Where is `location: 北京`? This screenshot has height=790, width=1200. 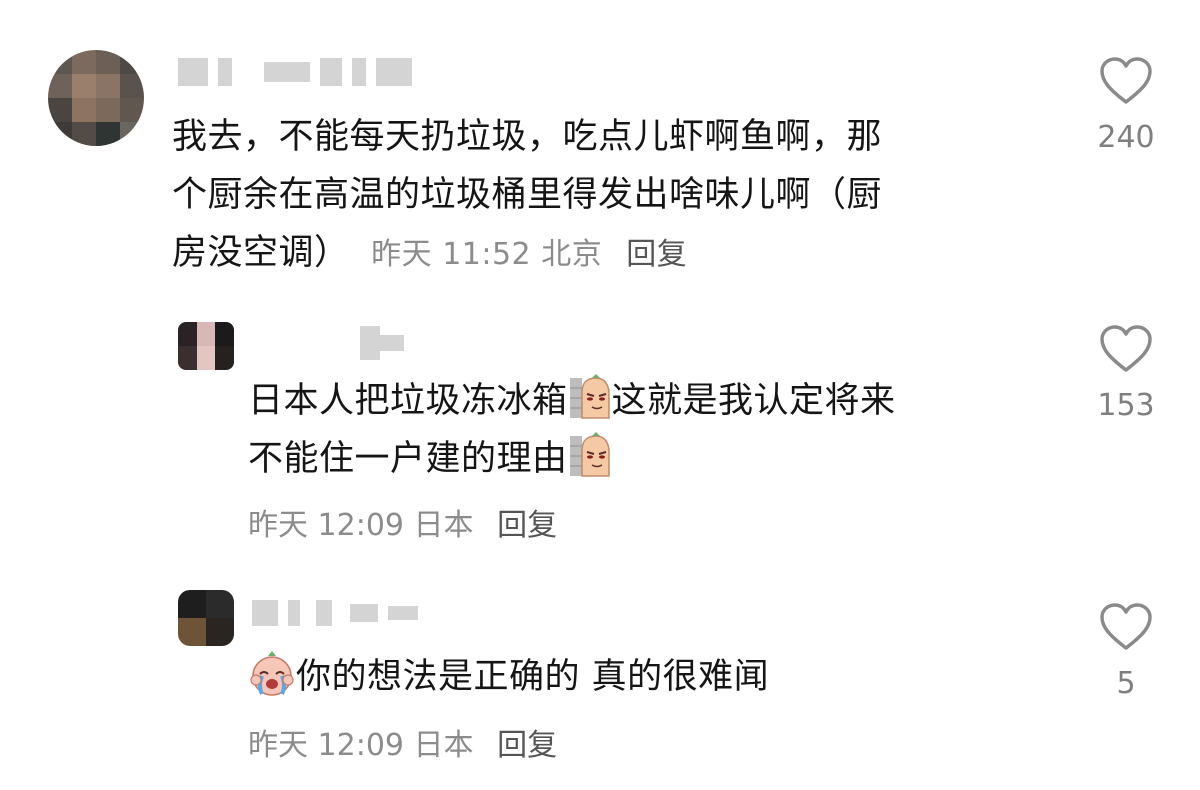 location: 北京 is located at coordinates (572, 254).